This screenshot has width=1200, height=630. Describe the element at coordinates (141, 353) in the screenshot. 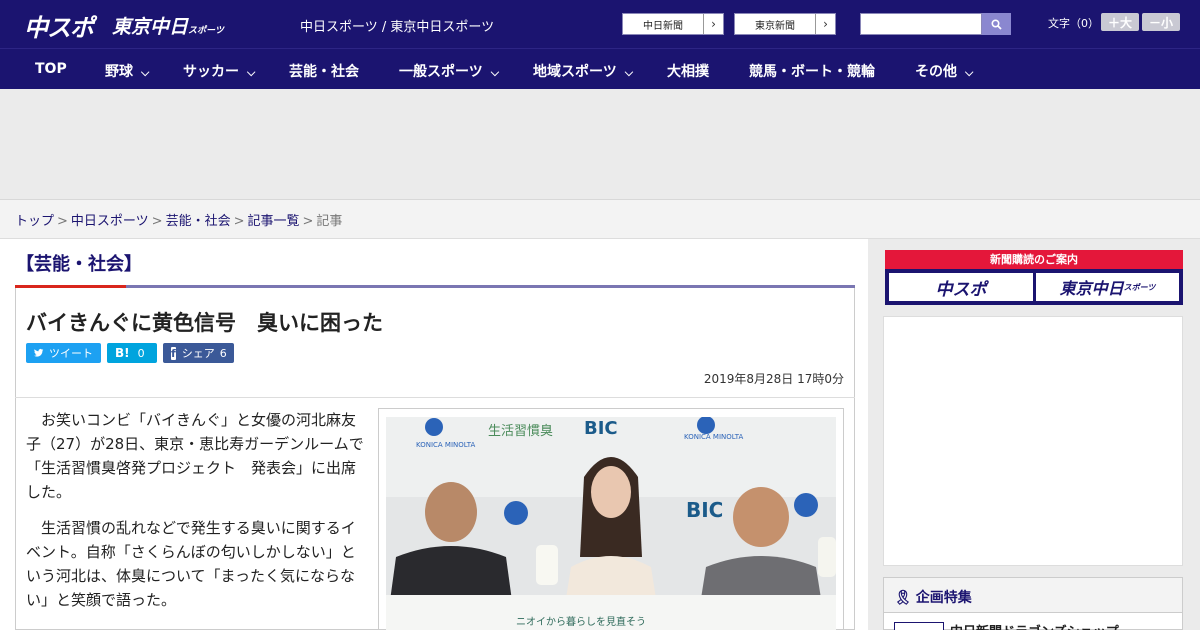

I see `hatena-count: 0` at that location.